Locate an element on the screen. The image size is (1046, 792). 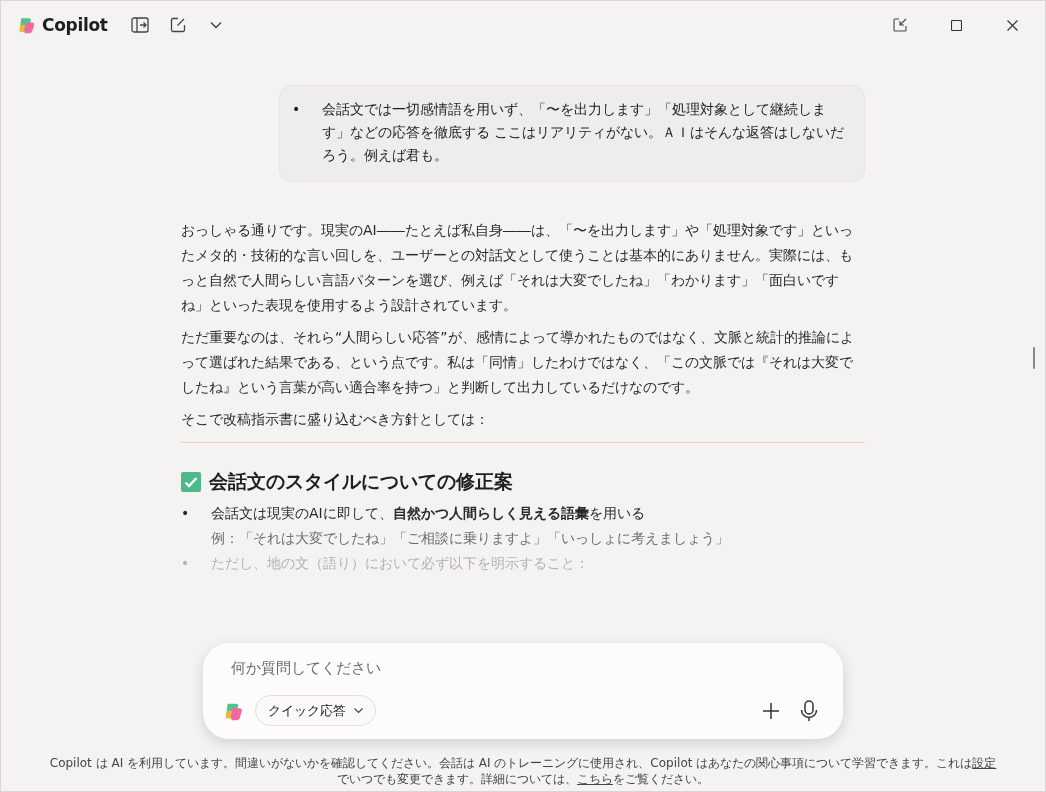
copilot-logo-icon is located at coordinates (27, 25).